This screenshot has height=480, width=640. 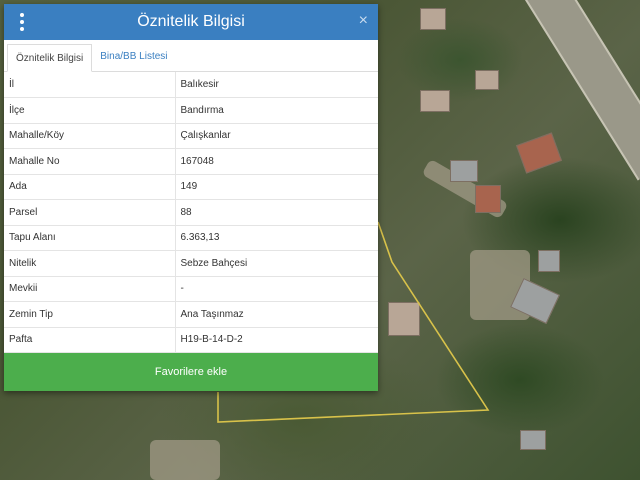 What do you see at coordinates (276, 289) in the screenshot?
I see `row-value: -` at bounding box center [276, 289].